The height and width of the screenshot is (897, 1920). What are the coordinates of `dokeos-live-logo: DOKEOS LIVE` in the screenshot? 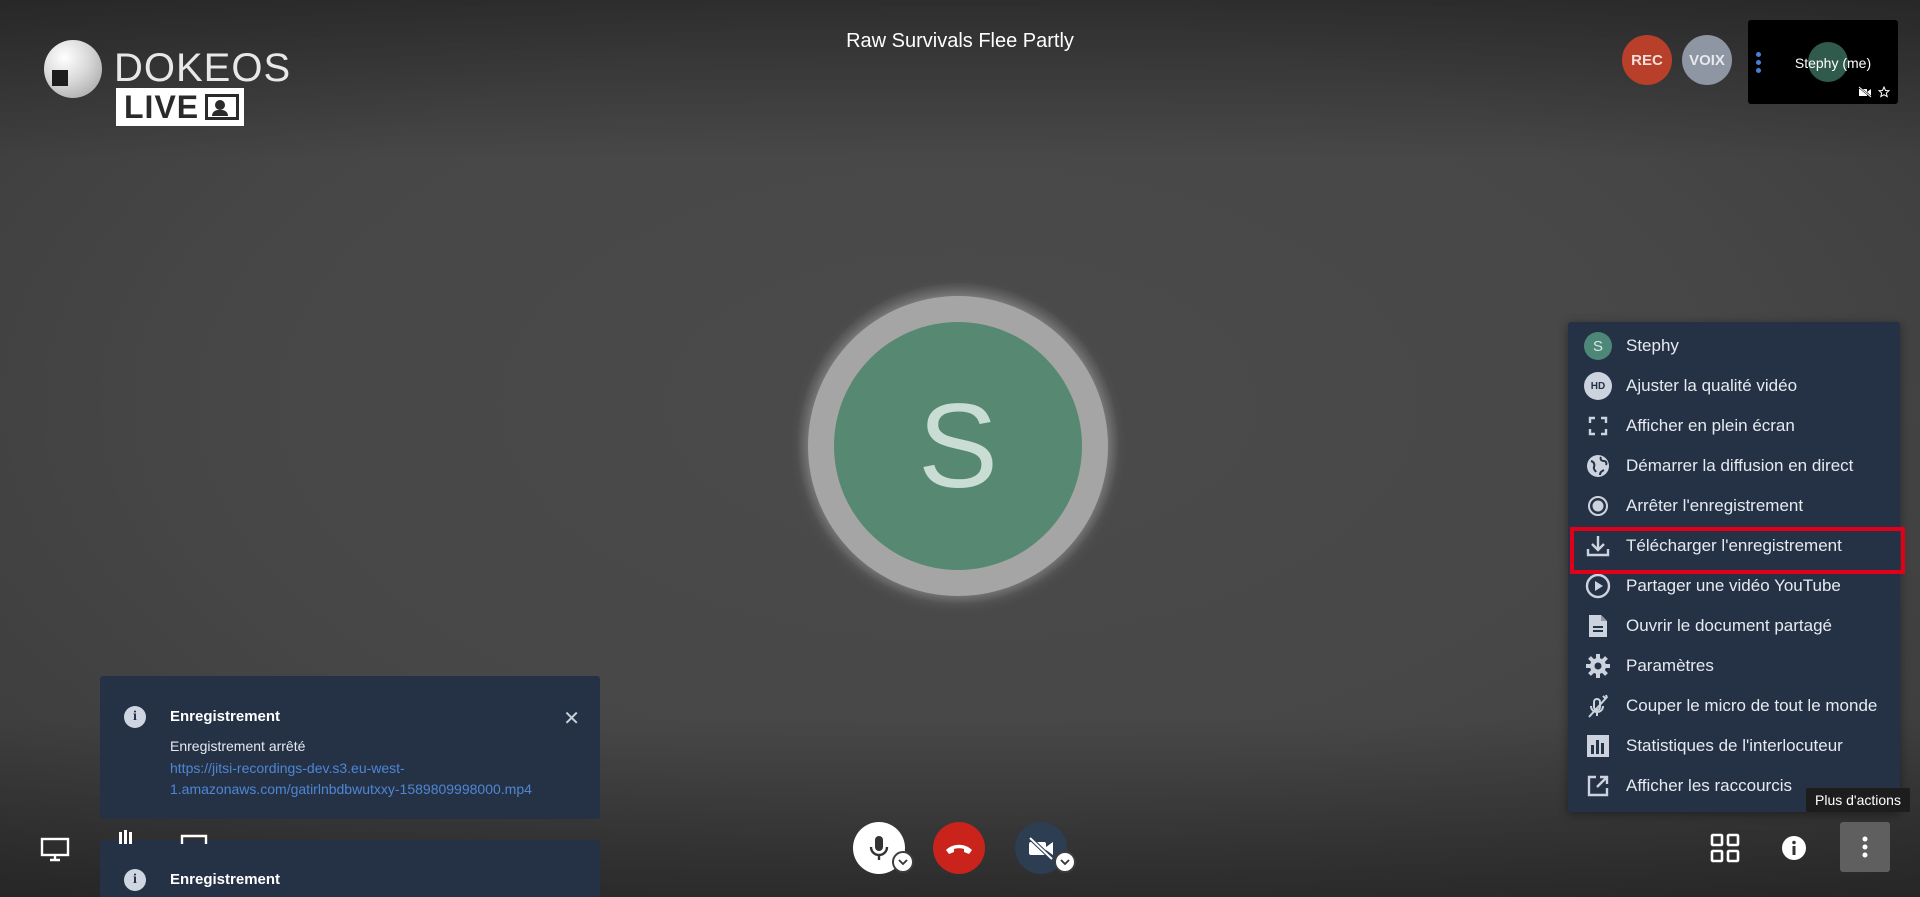 It's located at (167, 85).